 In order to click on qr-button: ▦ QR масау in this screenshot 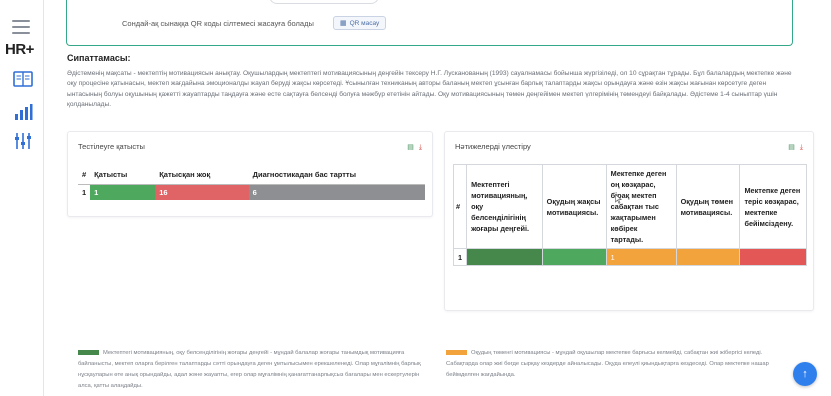, I will do `click(360, 23)`.